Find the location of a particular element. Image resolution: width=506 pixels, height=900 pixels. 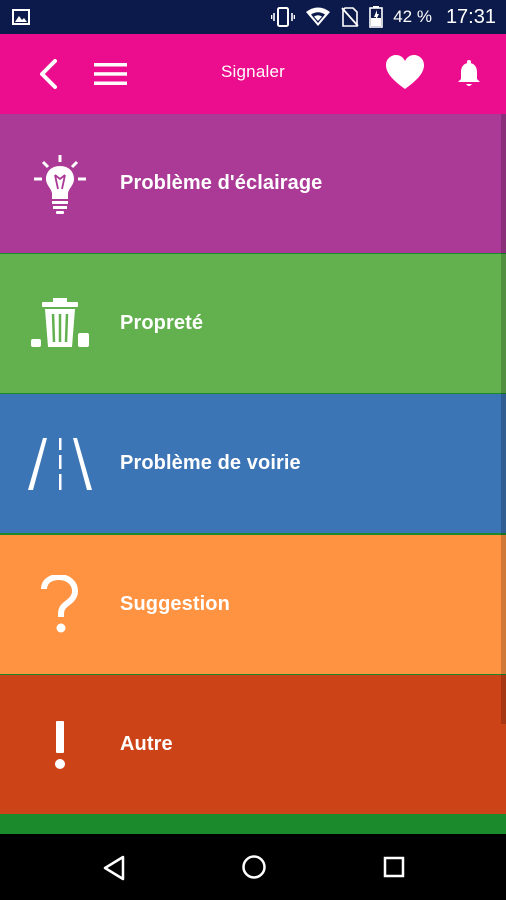

image-notification-icon is located at coordinates (21, 17).